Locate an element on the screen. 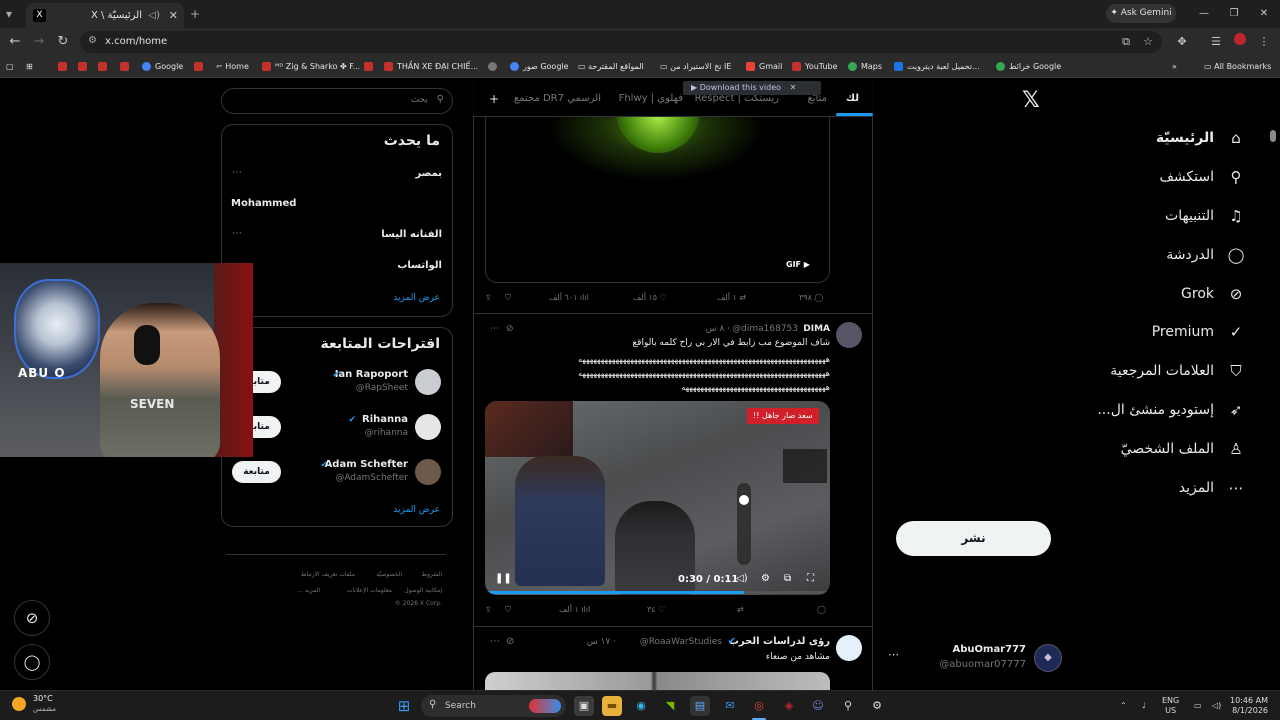 This screenshot has height=720, width=1280. back-icon: ← is located at coordinates (15, 42).